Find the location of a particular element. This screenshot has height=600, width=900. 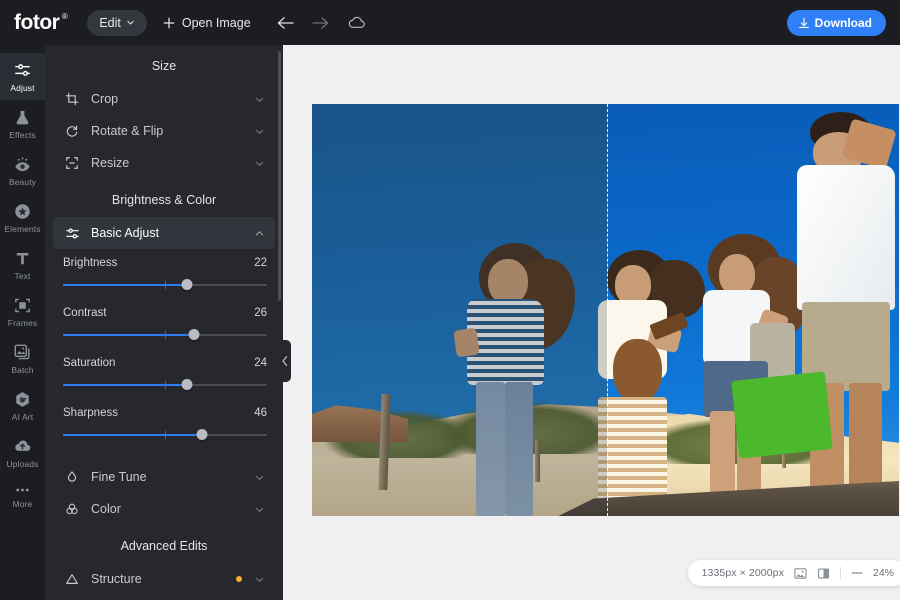

sidebar-item-adjust: Adjust is located at coordinates (22, 76).